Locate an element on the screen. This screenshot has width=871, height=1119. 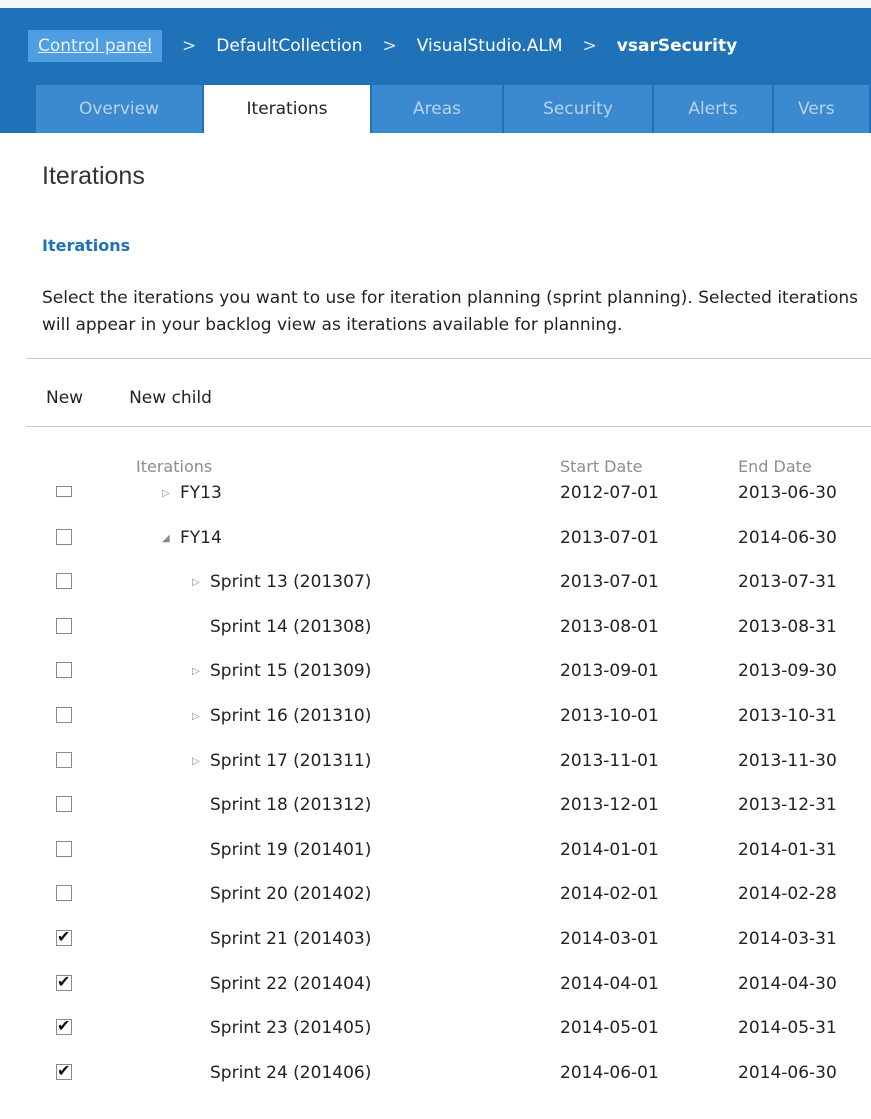
page-title: Iterations is located at coordinates (93, 176).